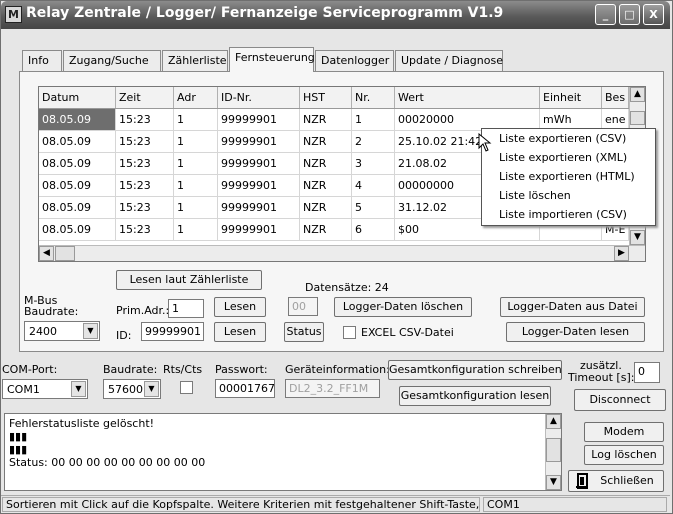 This screenshot has width=673, height=514. What do you see at coordinates (568, 157) in the screenshot?
I see `menu-item-export-xml: Liste exportieren (XML)` at bounding box center [568, 157].